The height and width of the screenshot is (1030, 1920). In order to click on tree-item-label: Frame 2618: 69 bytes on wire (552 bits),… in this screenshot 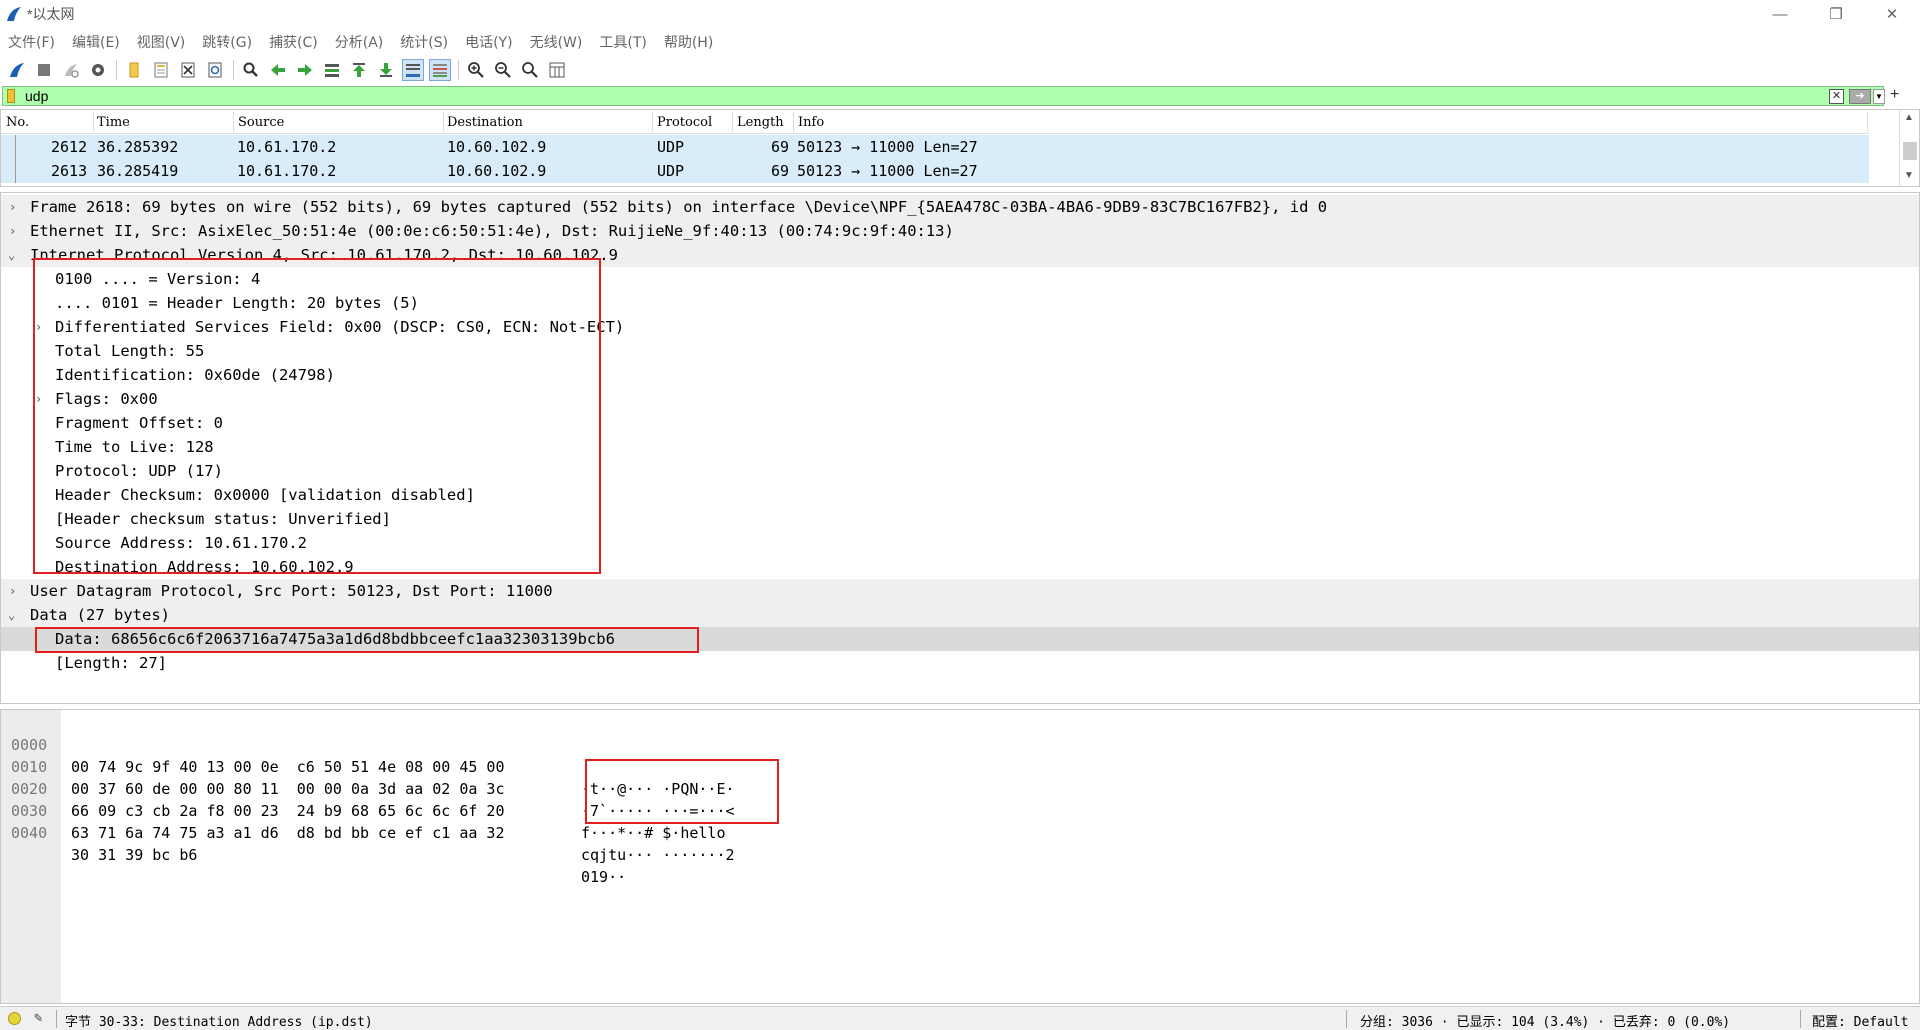, I will do `click(679, 207)`.